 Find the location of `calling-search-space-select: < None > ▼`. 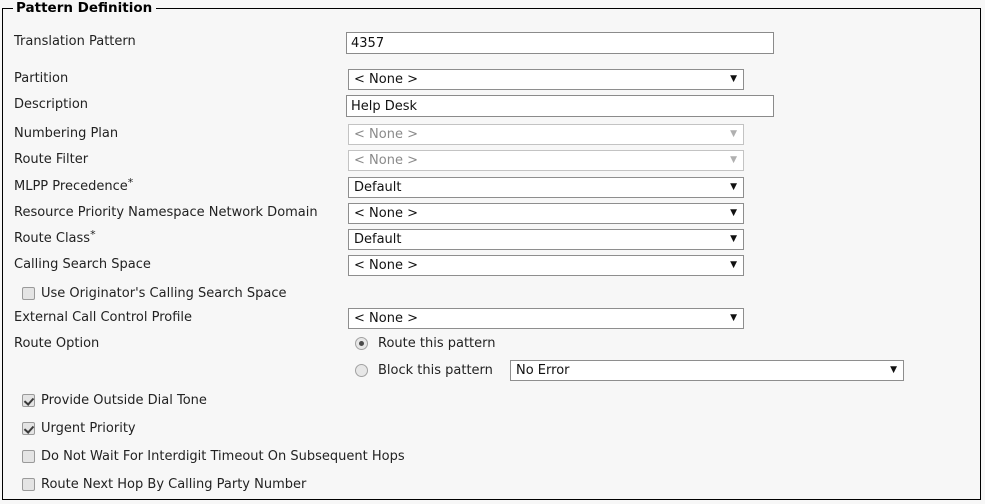

calling-search-space-select: < None > ▼ is located at coordinates (546, 265).